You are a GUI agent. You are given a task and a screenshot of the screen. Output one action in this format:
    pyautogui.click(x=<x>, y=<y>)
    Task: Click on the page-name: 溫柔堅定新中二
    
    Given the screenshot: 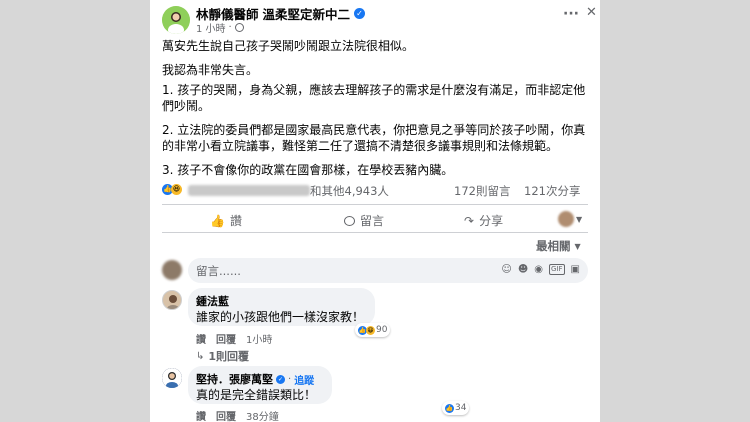 What is the action you would take?
    pyautogui.click(x=307, y=13)
    